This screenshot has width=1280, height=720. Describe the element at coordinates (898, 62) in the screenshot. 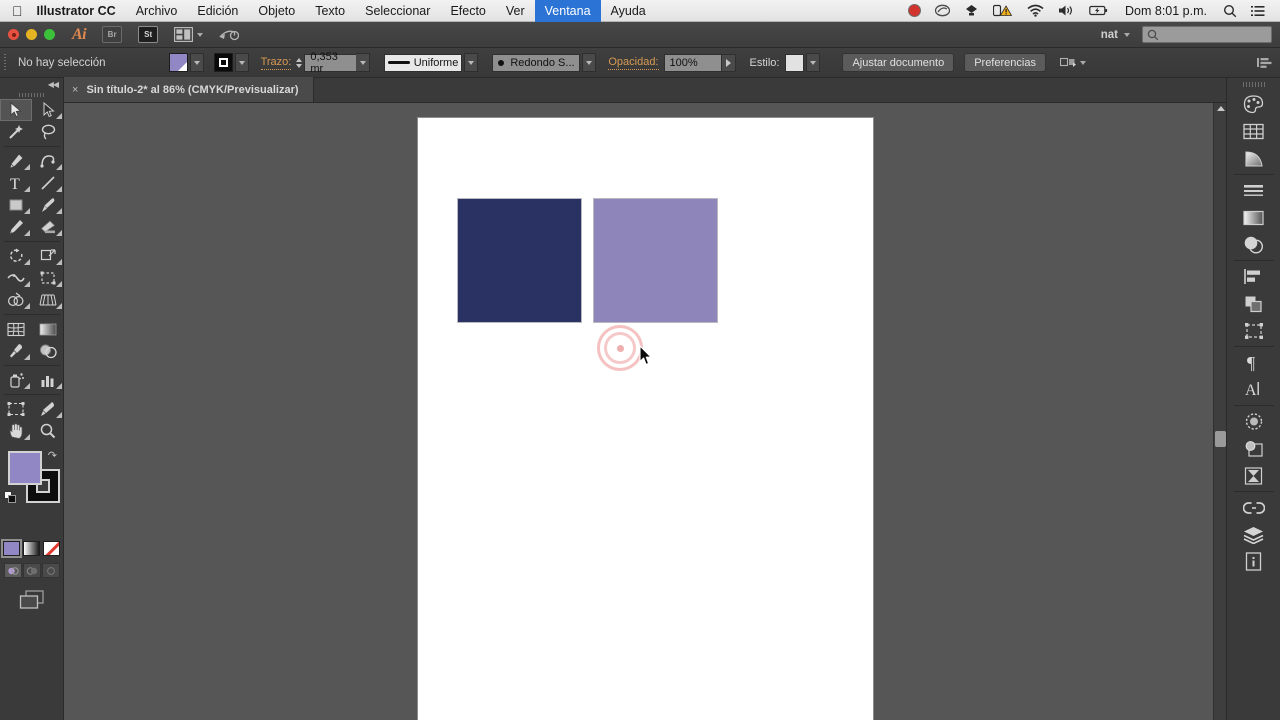

I see `fit-document-button: Ajustar documento` at that location.